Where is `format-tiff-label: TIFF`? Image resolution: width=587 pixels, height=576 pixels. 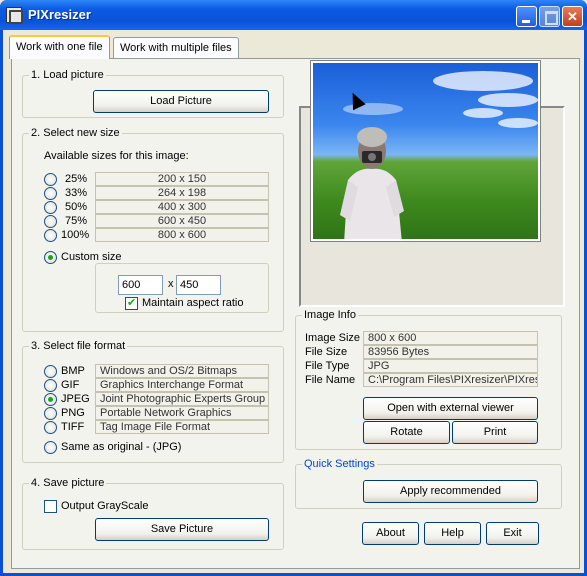 format-tiff-label: TIFF is located at coordinates (73, 427).